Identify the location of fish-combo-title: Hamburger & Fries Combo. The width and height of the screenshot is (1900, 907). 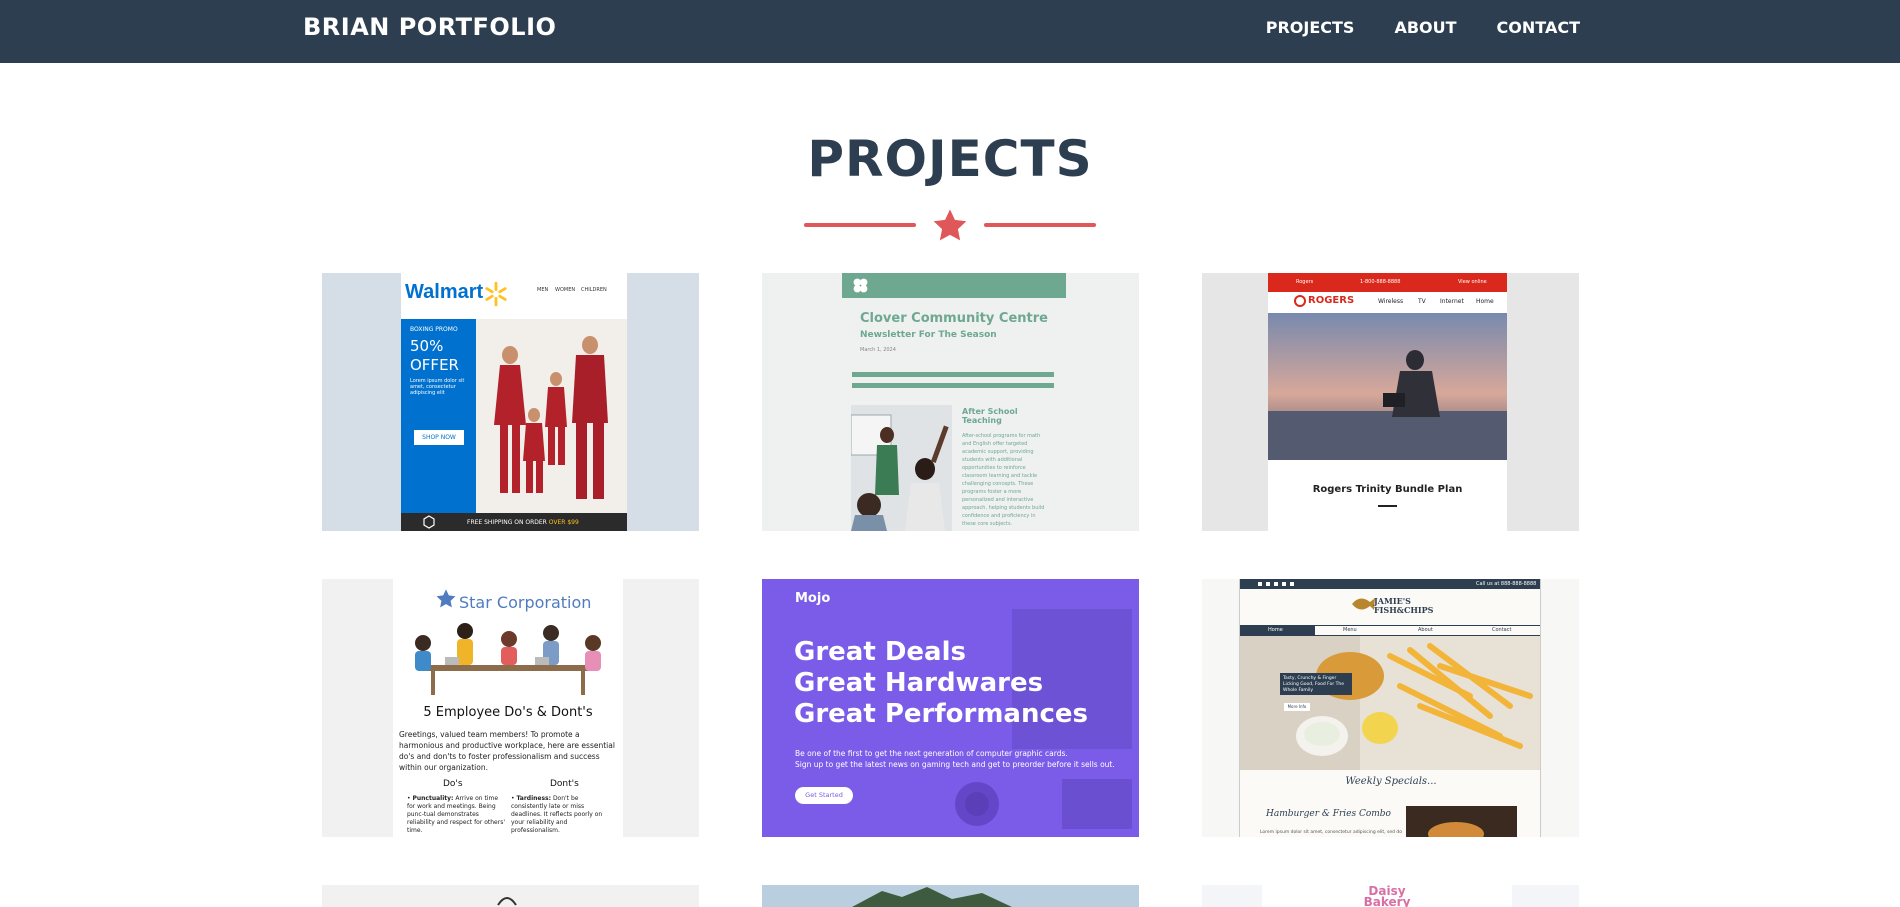
(1328, 814).